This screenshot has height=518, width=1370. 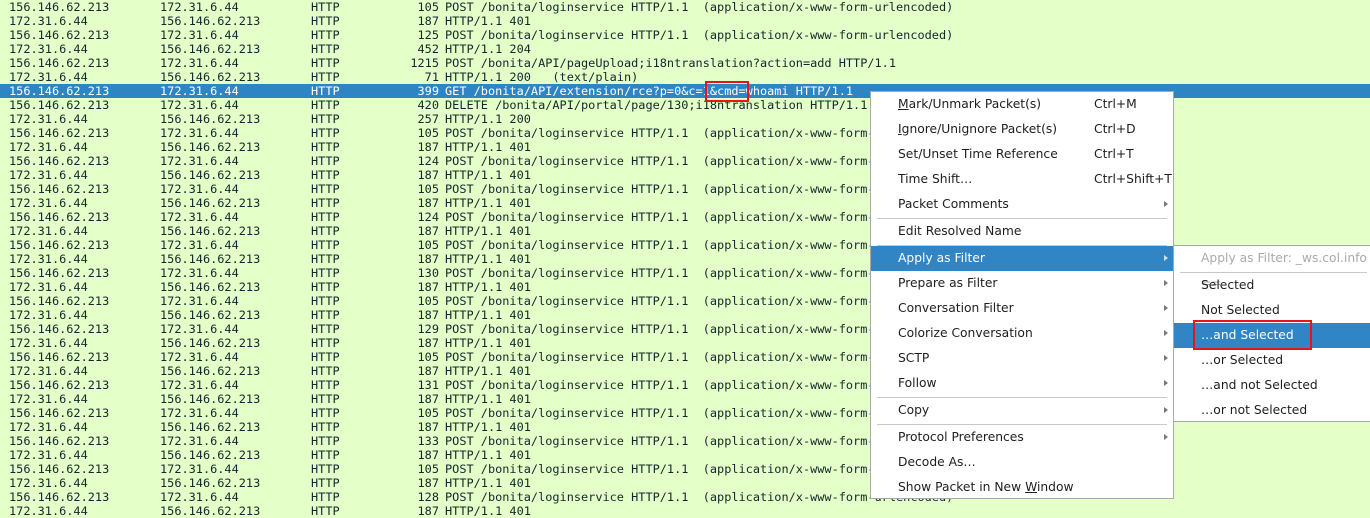 I want to click on submenu-item-label: …or not Selected, so click(x=1254, y=410).